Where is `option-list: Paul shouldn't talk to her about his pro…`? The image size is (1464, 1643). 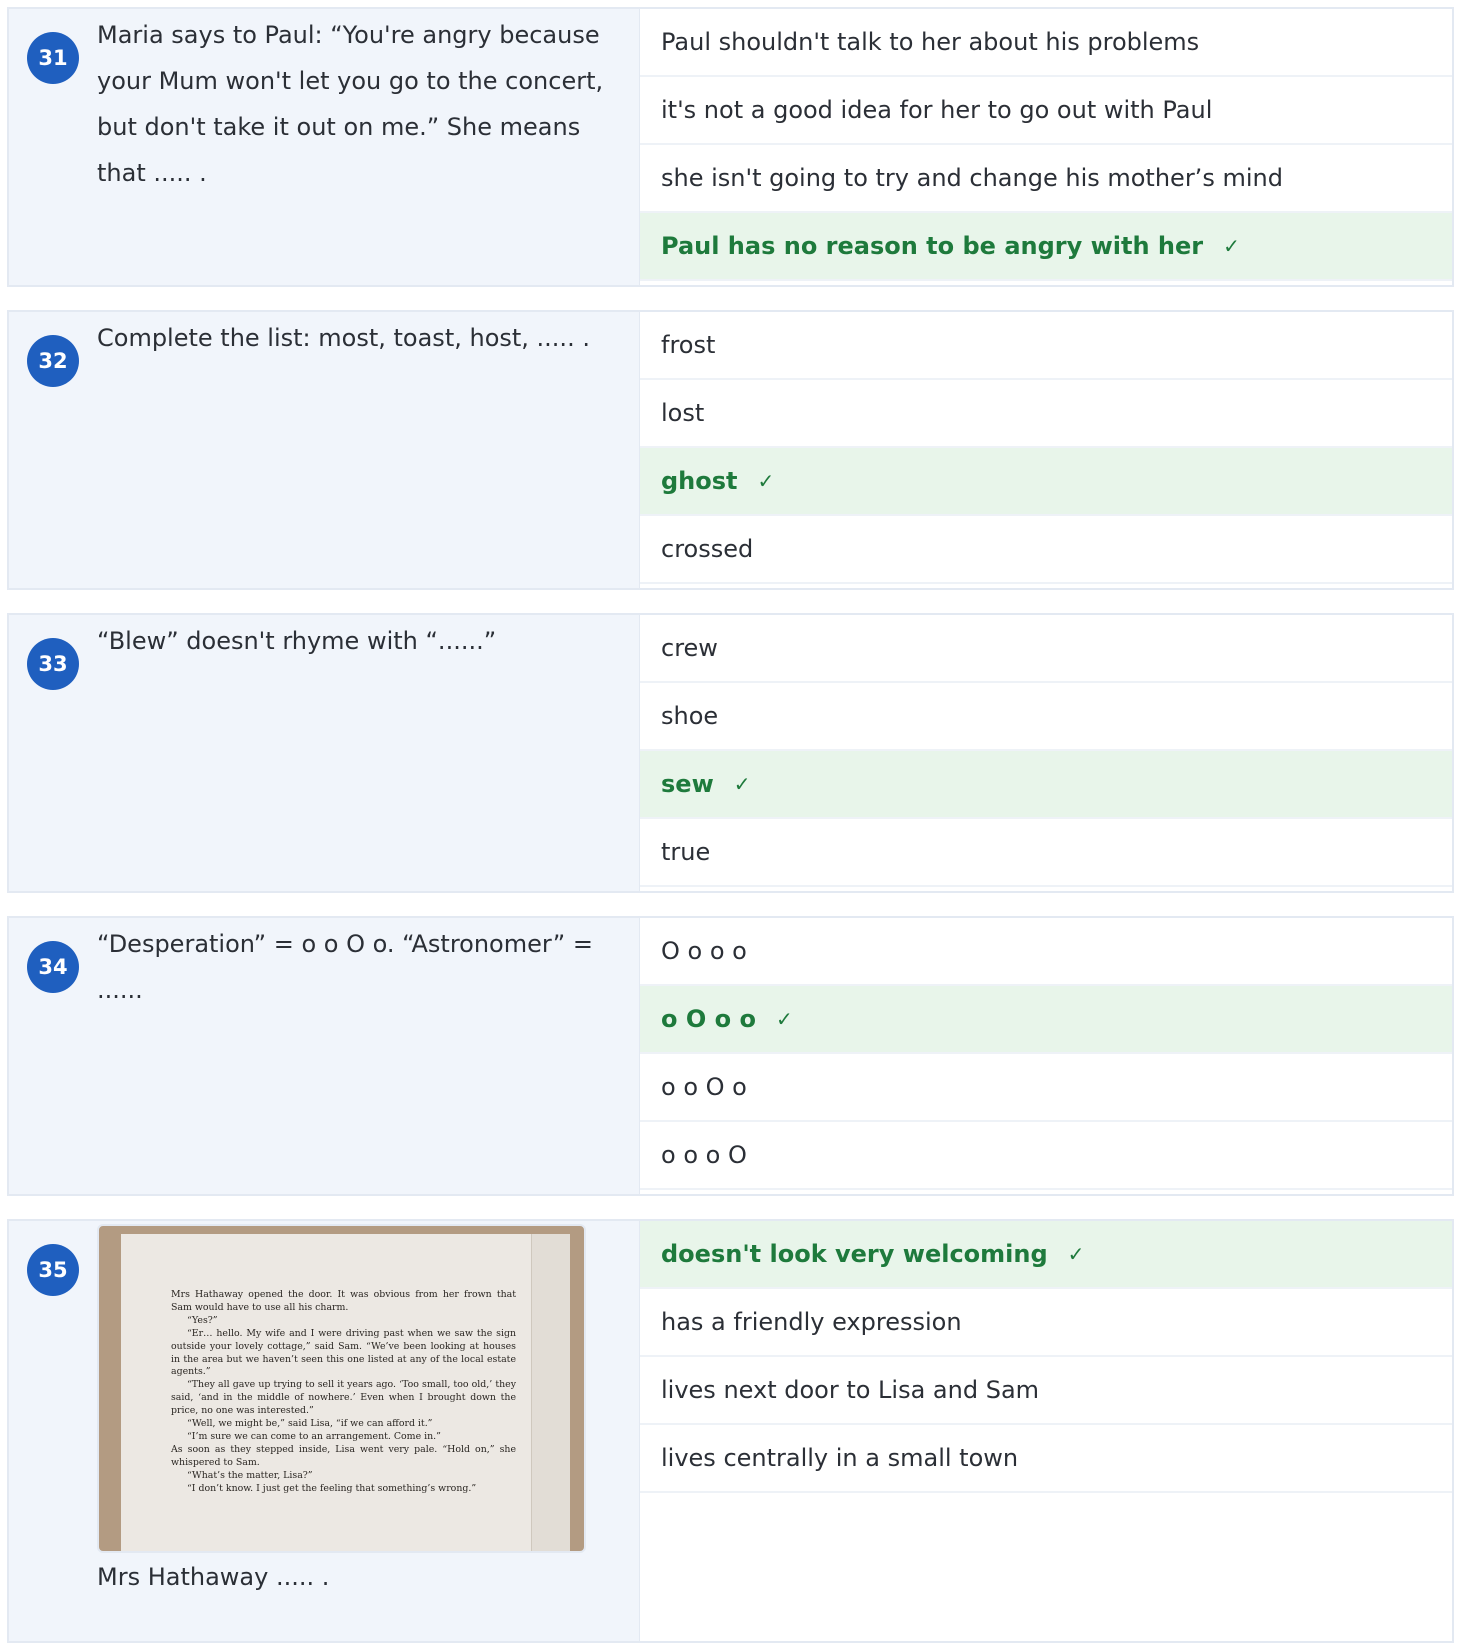
option-list: Paul shouldn't talk to her about his pro… is located at coordinates (1046, 147).